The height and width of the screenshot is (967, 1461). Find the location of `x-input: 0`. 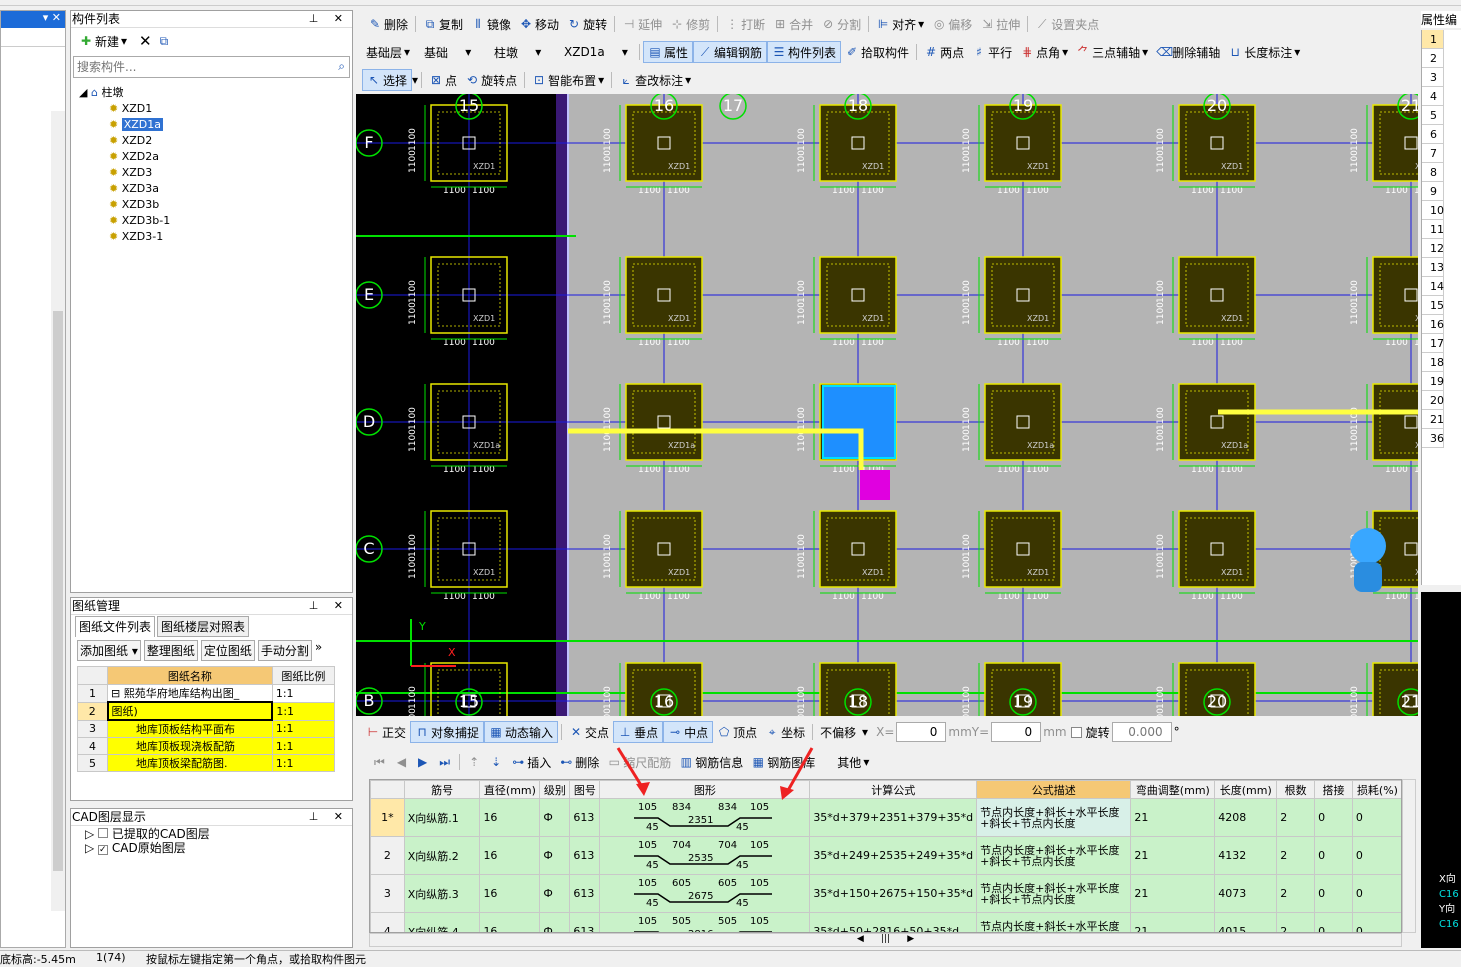

x-input: 0 is located at coordinates (921, 732).